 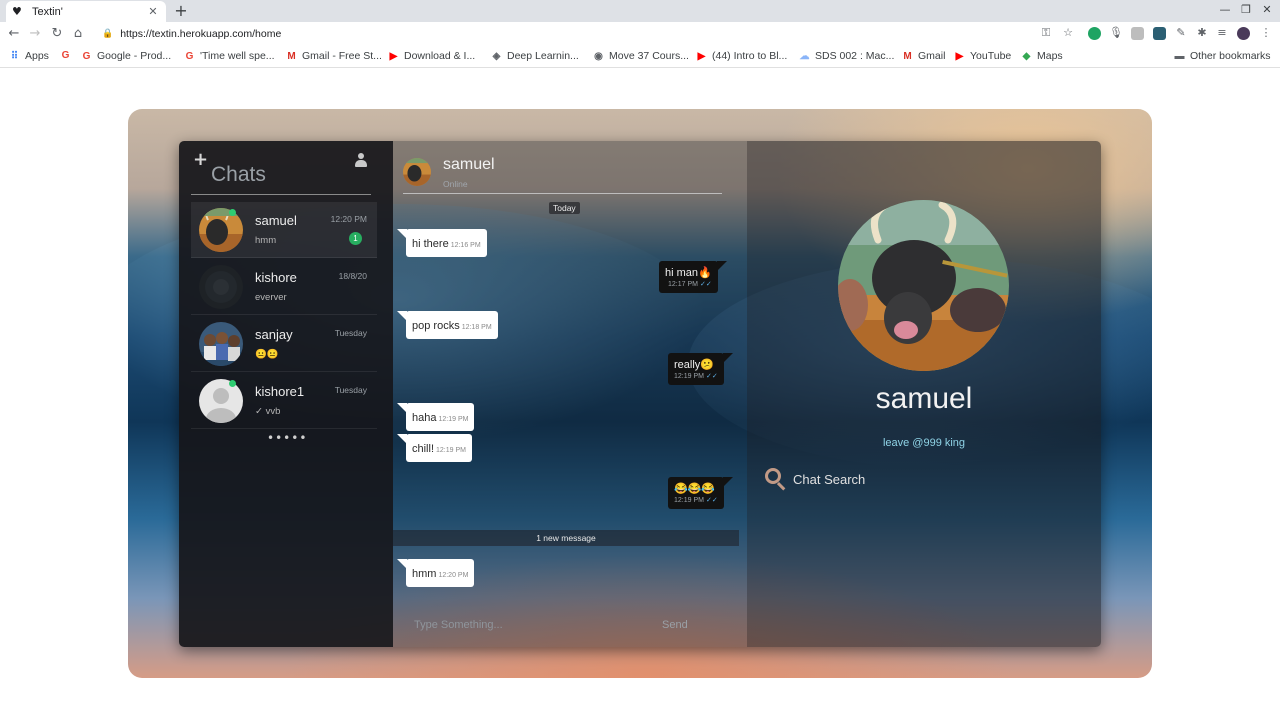 I want to click on chat-item-sanjay: sanjay Tuesday 😐😐, so click(x=284, y=344).